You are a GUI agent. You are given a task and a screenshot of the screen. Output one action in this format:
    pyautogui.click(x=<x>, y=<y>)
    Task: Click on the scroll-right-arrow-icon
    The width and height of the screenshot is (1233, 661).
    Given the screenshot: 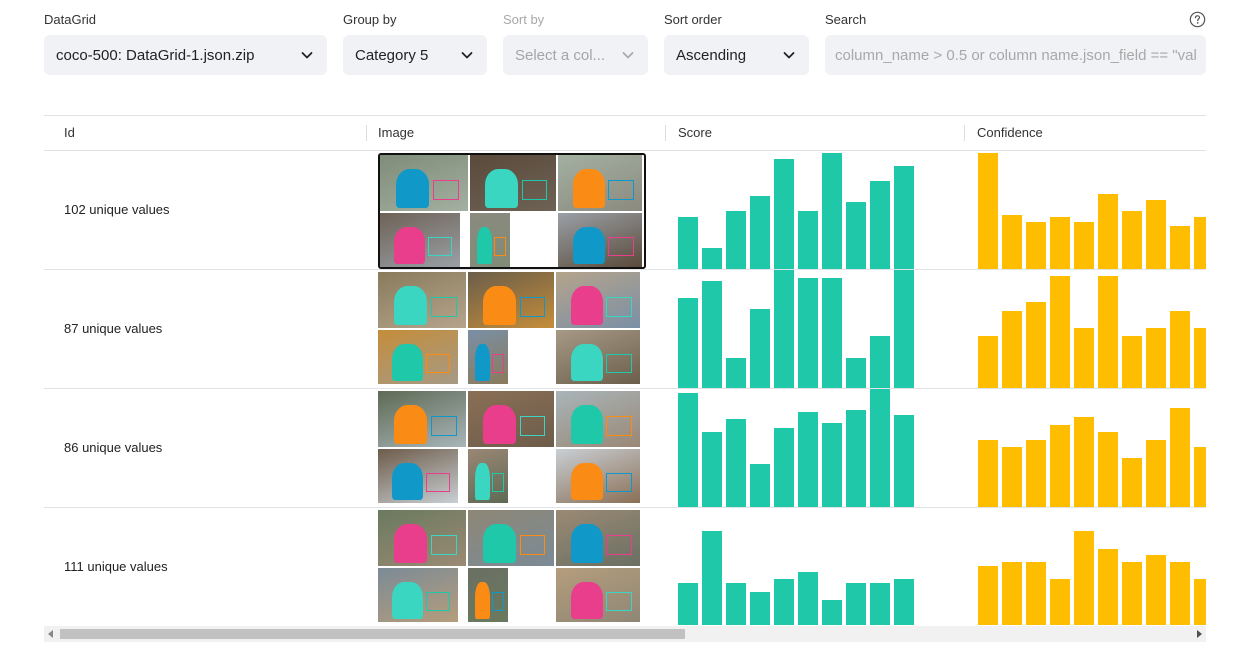 What is the action you would take?
    pyautogui.click(x=1199, y=634)
    